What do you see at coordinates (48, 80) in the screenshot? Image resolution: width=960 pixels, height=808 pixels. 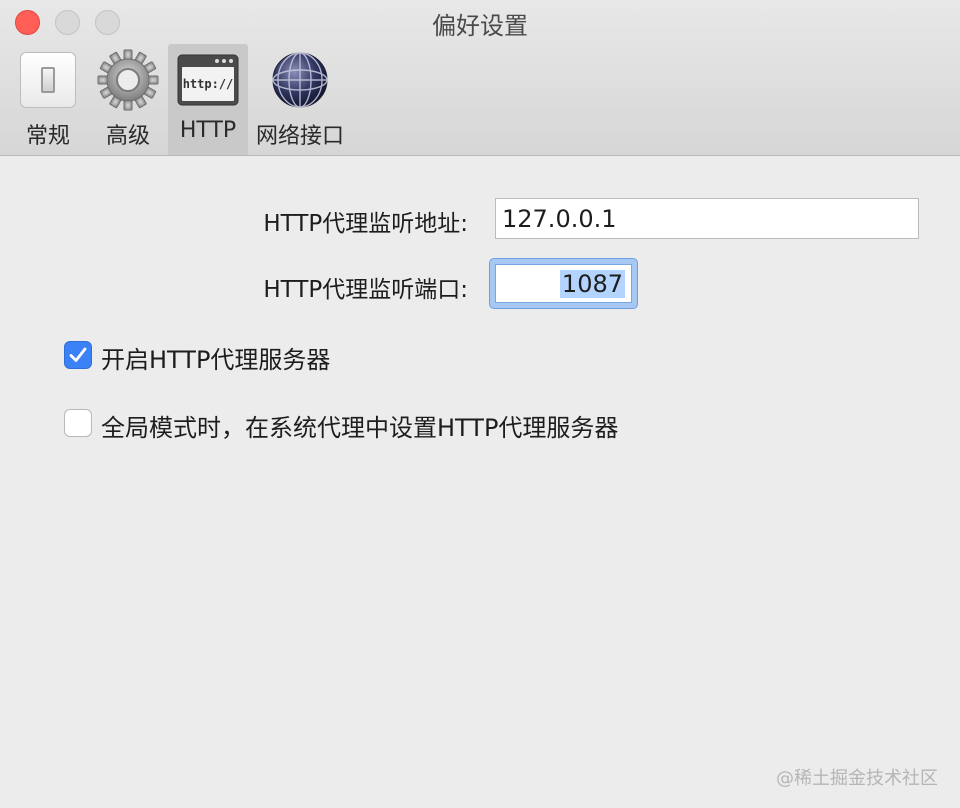 I see `toggle-switch-icon` at bounding box center [48, 80].